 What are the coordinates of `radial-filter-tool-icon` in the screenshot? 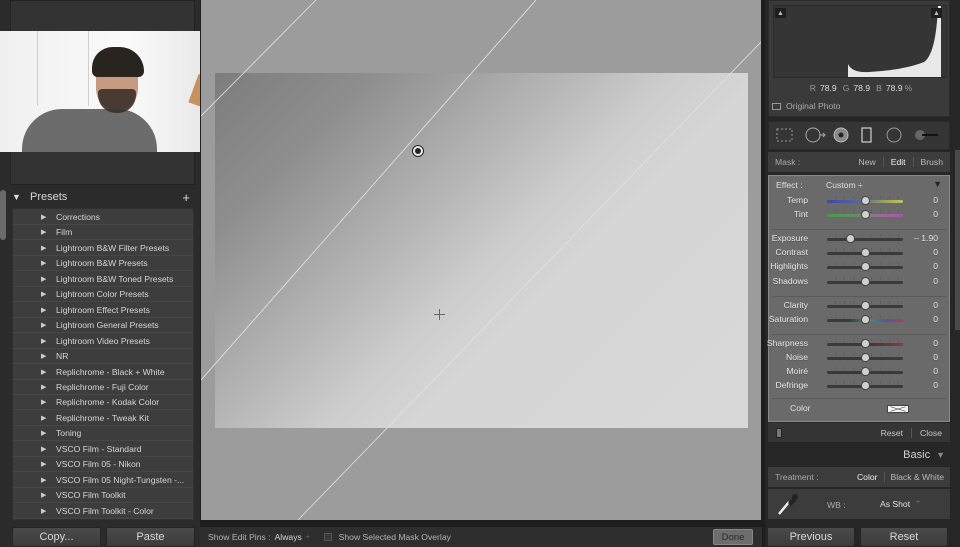 It's located at (894, 135).